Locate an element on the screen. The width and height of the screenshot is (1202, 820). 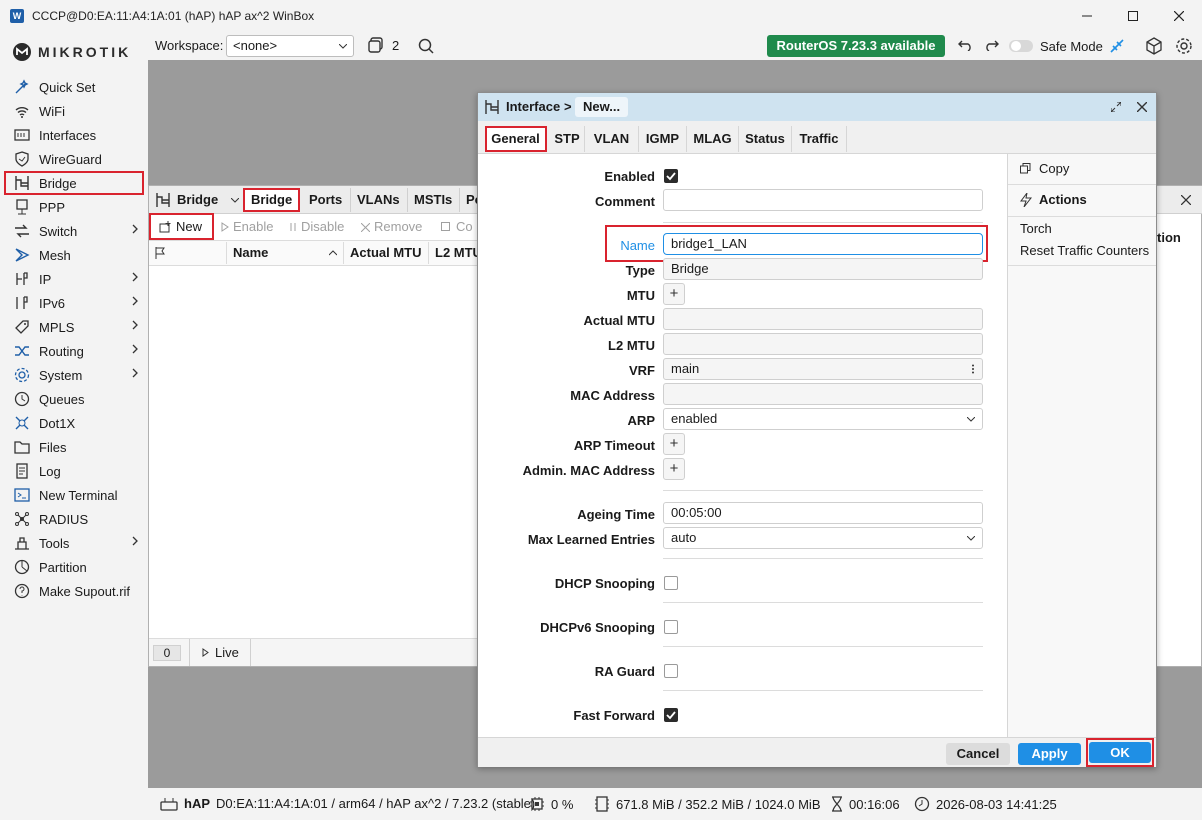
arp-timeout-add-button: + is located at coordinates (674, 444).